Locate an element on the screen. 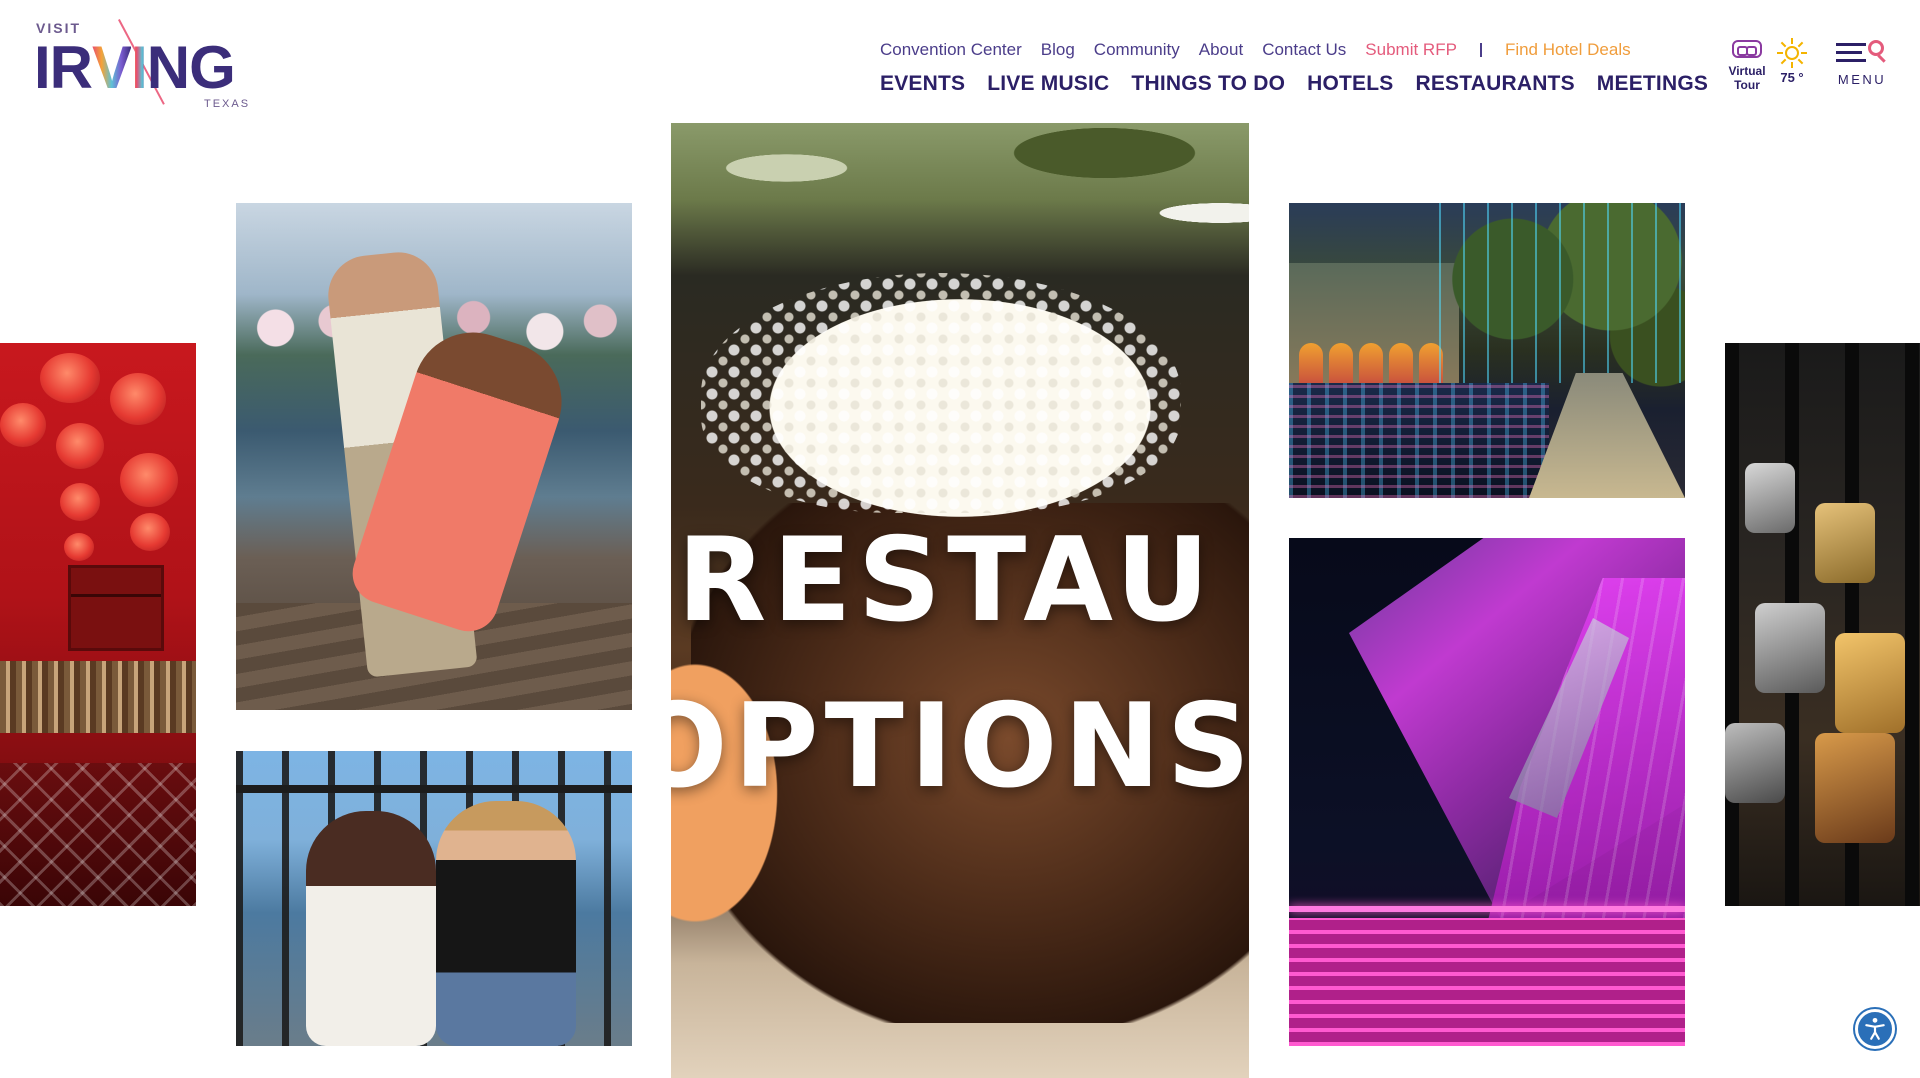  nav-meetings: MEETINGS is located at coordinates (1652, 84).